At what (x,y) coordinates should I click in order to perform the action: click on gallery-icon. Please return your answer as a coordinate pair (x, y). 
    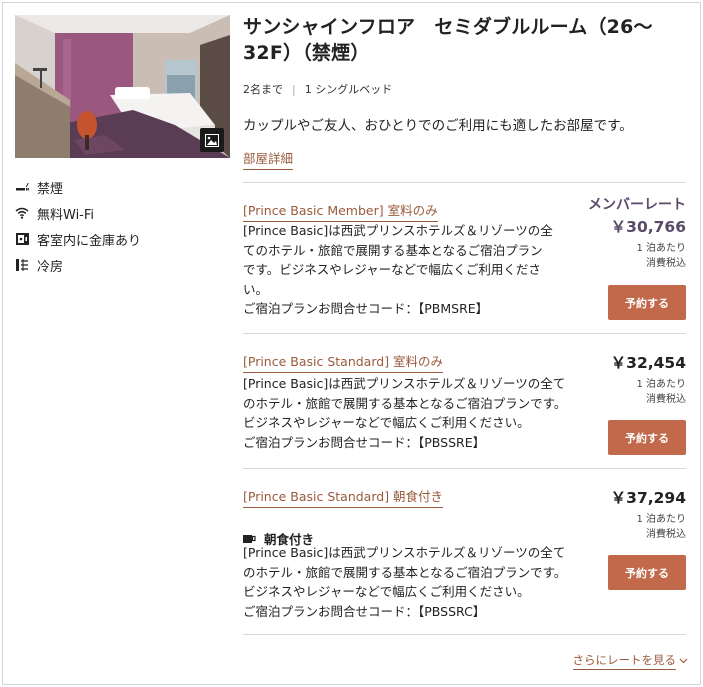
    Looking at the image, I should click on (212, 140).